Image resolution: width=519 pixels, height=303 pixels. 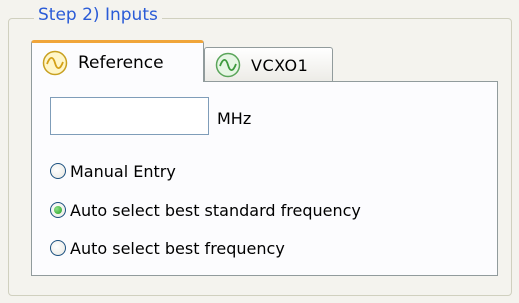 I want to click on groupbox-title: Step 2) Inputs, so click(x=98, y=15).